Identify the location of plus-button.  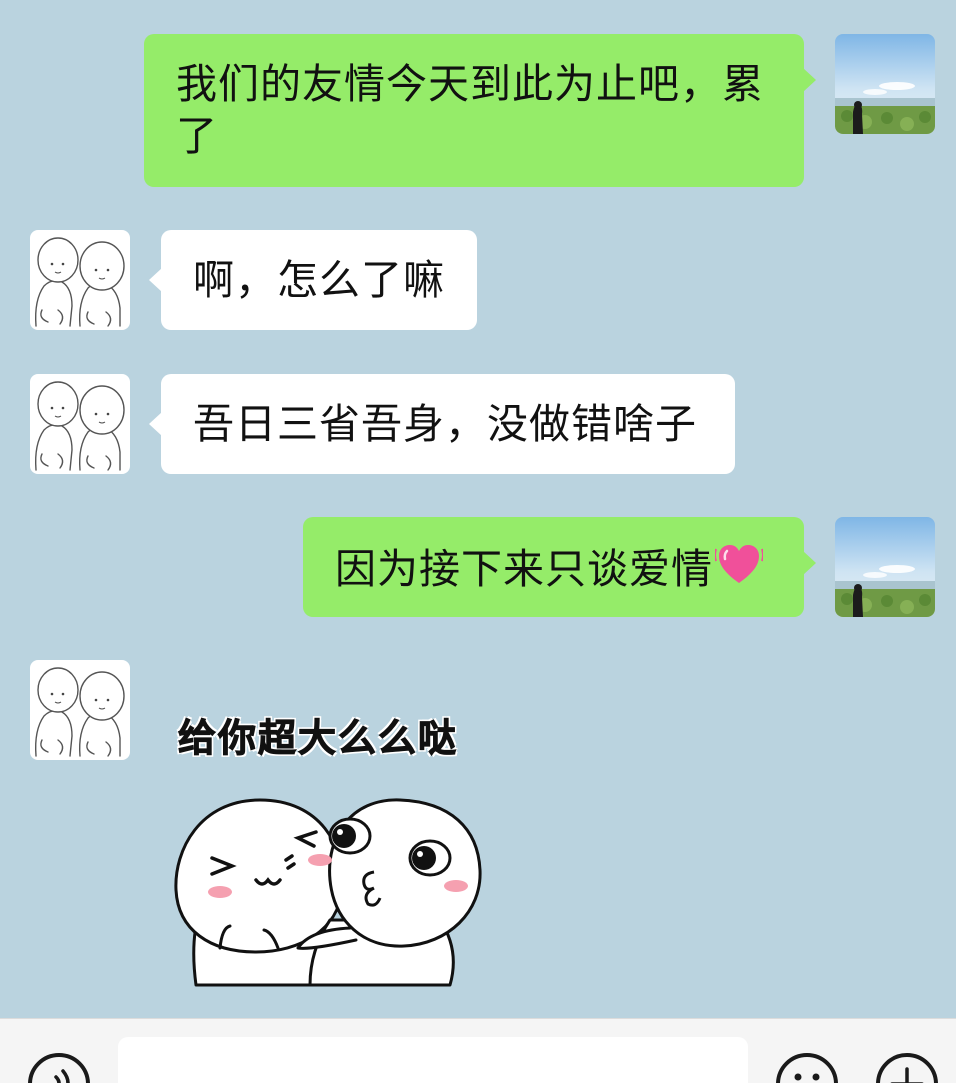
(907, 1068).